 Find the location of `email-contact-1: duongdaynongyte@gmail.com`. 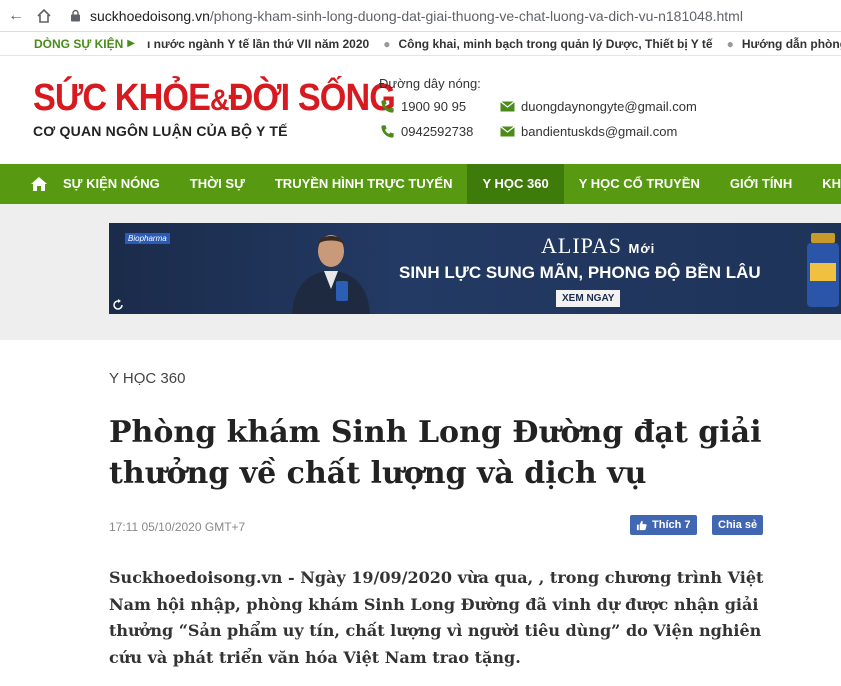

email-contact-1: duongdaynongyte@gmail.com is located at coordinates (598, 106).